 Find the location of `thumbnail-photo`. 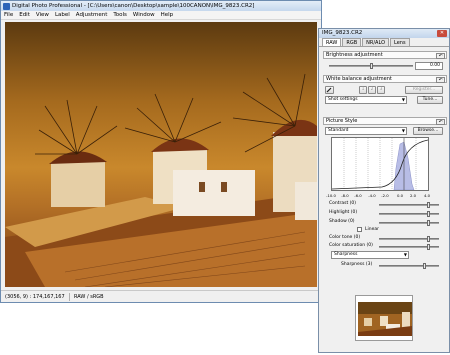

thumbnail-photo is located at coordinates (385, 319).